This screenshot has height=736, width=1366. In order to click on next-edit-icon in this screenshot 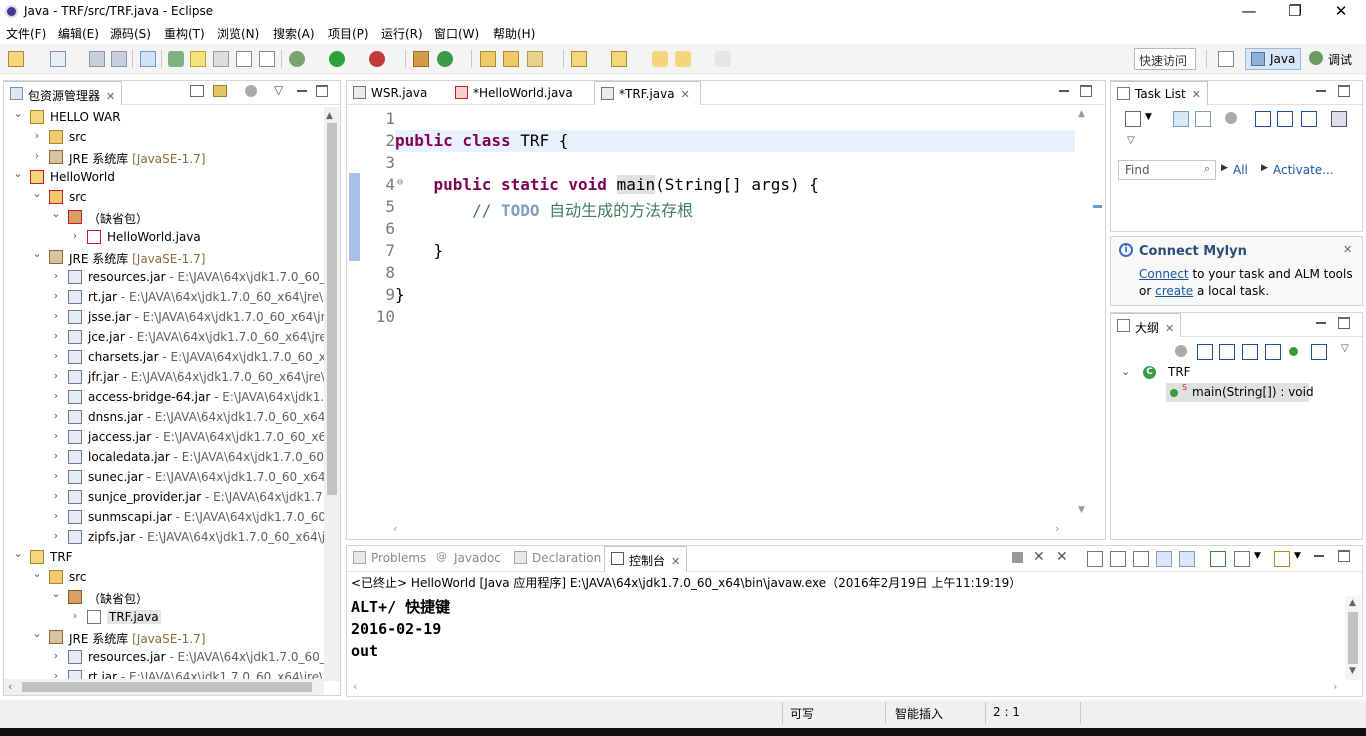, I will do `click(579, 59)`.